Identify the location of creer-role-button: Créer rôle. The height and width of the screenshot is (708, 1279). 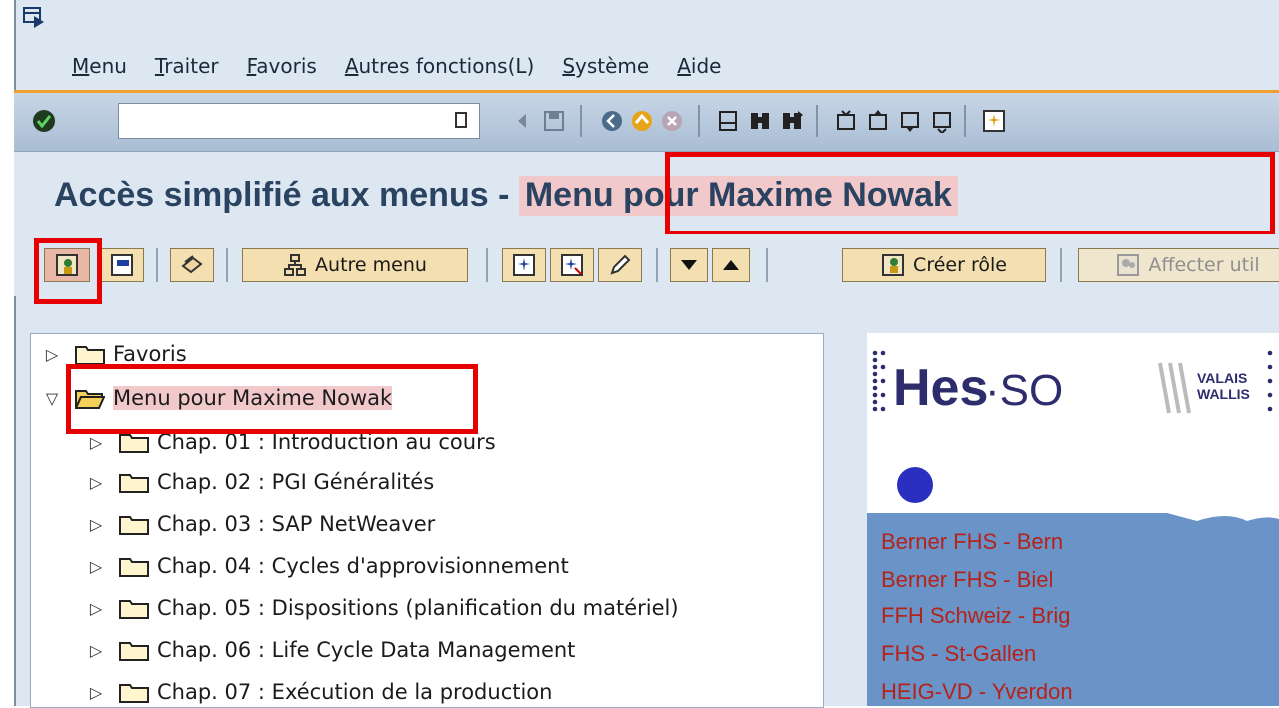
(944, 265).